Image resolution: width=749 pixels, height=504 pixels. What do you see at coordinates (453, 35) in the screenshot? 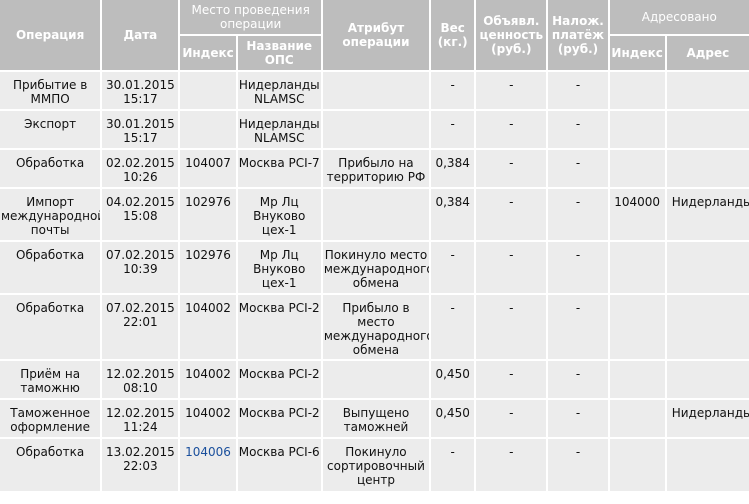
I see `col-weight: Вес (кг.)` at bounding box center [453, 35].